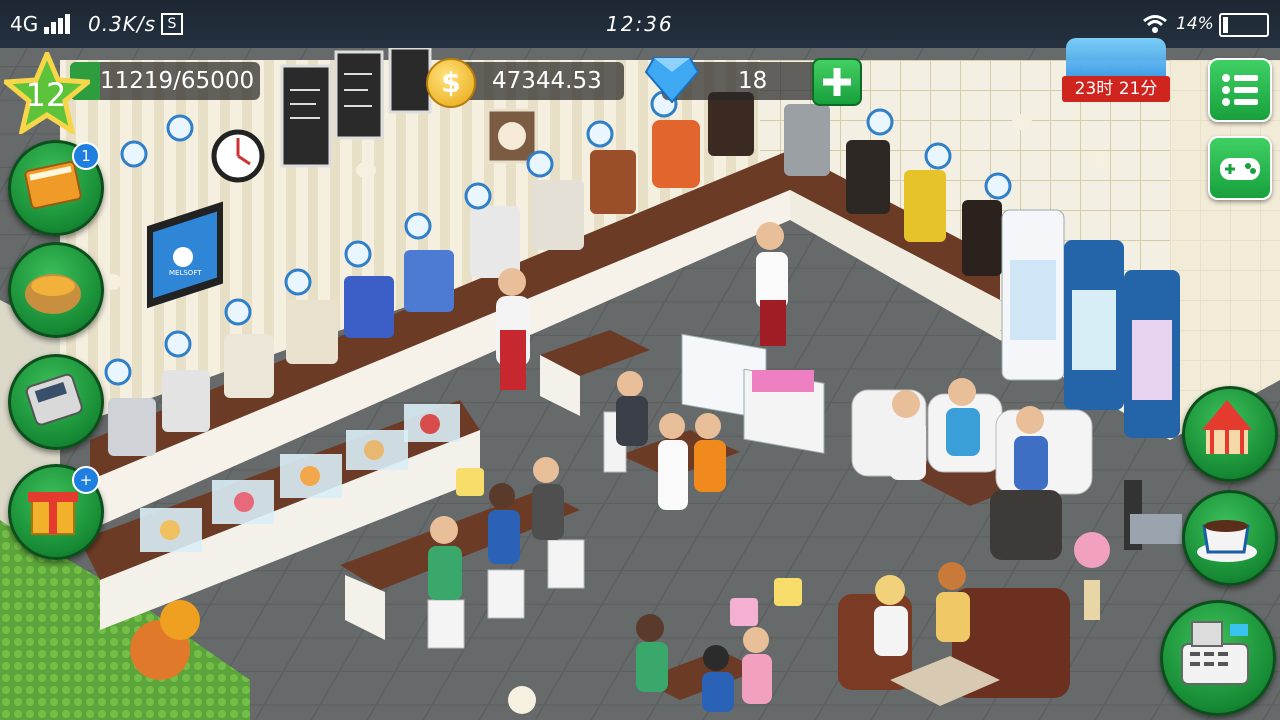 This screenshot has width=1280, height=720. What do you see at coordinates (86, 156) in the screenshot?
I see `recipes-badge: 1` at bounding box center [86, 156].